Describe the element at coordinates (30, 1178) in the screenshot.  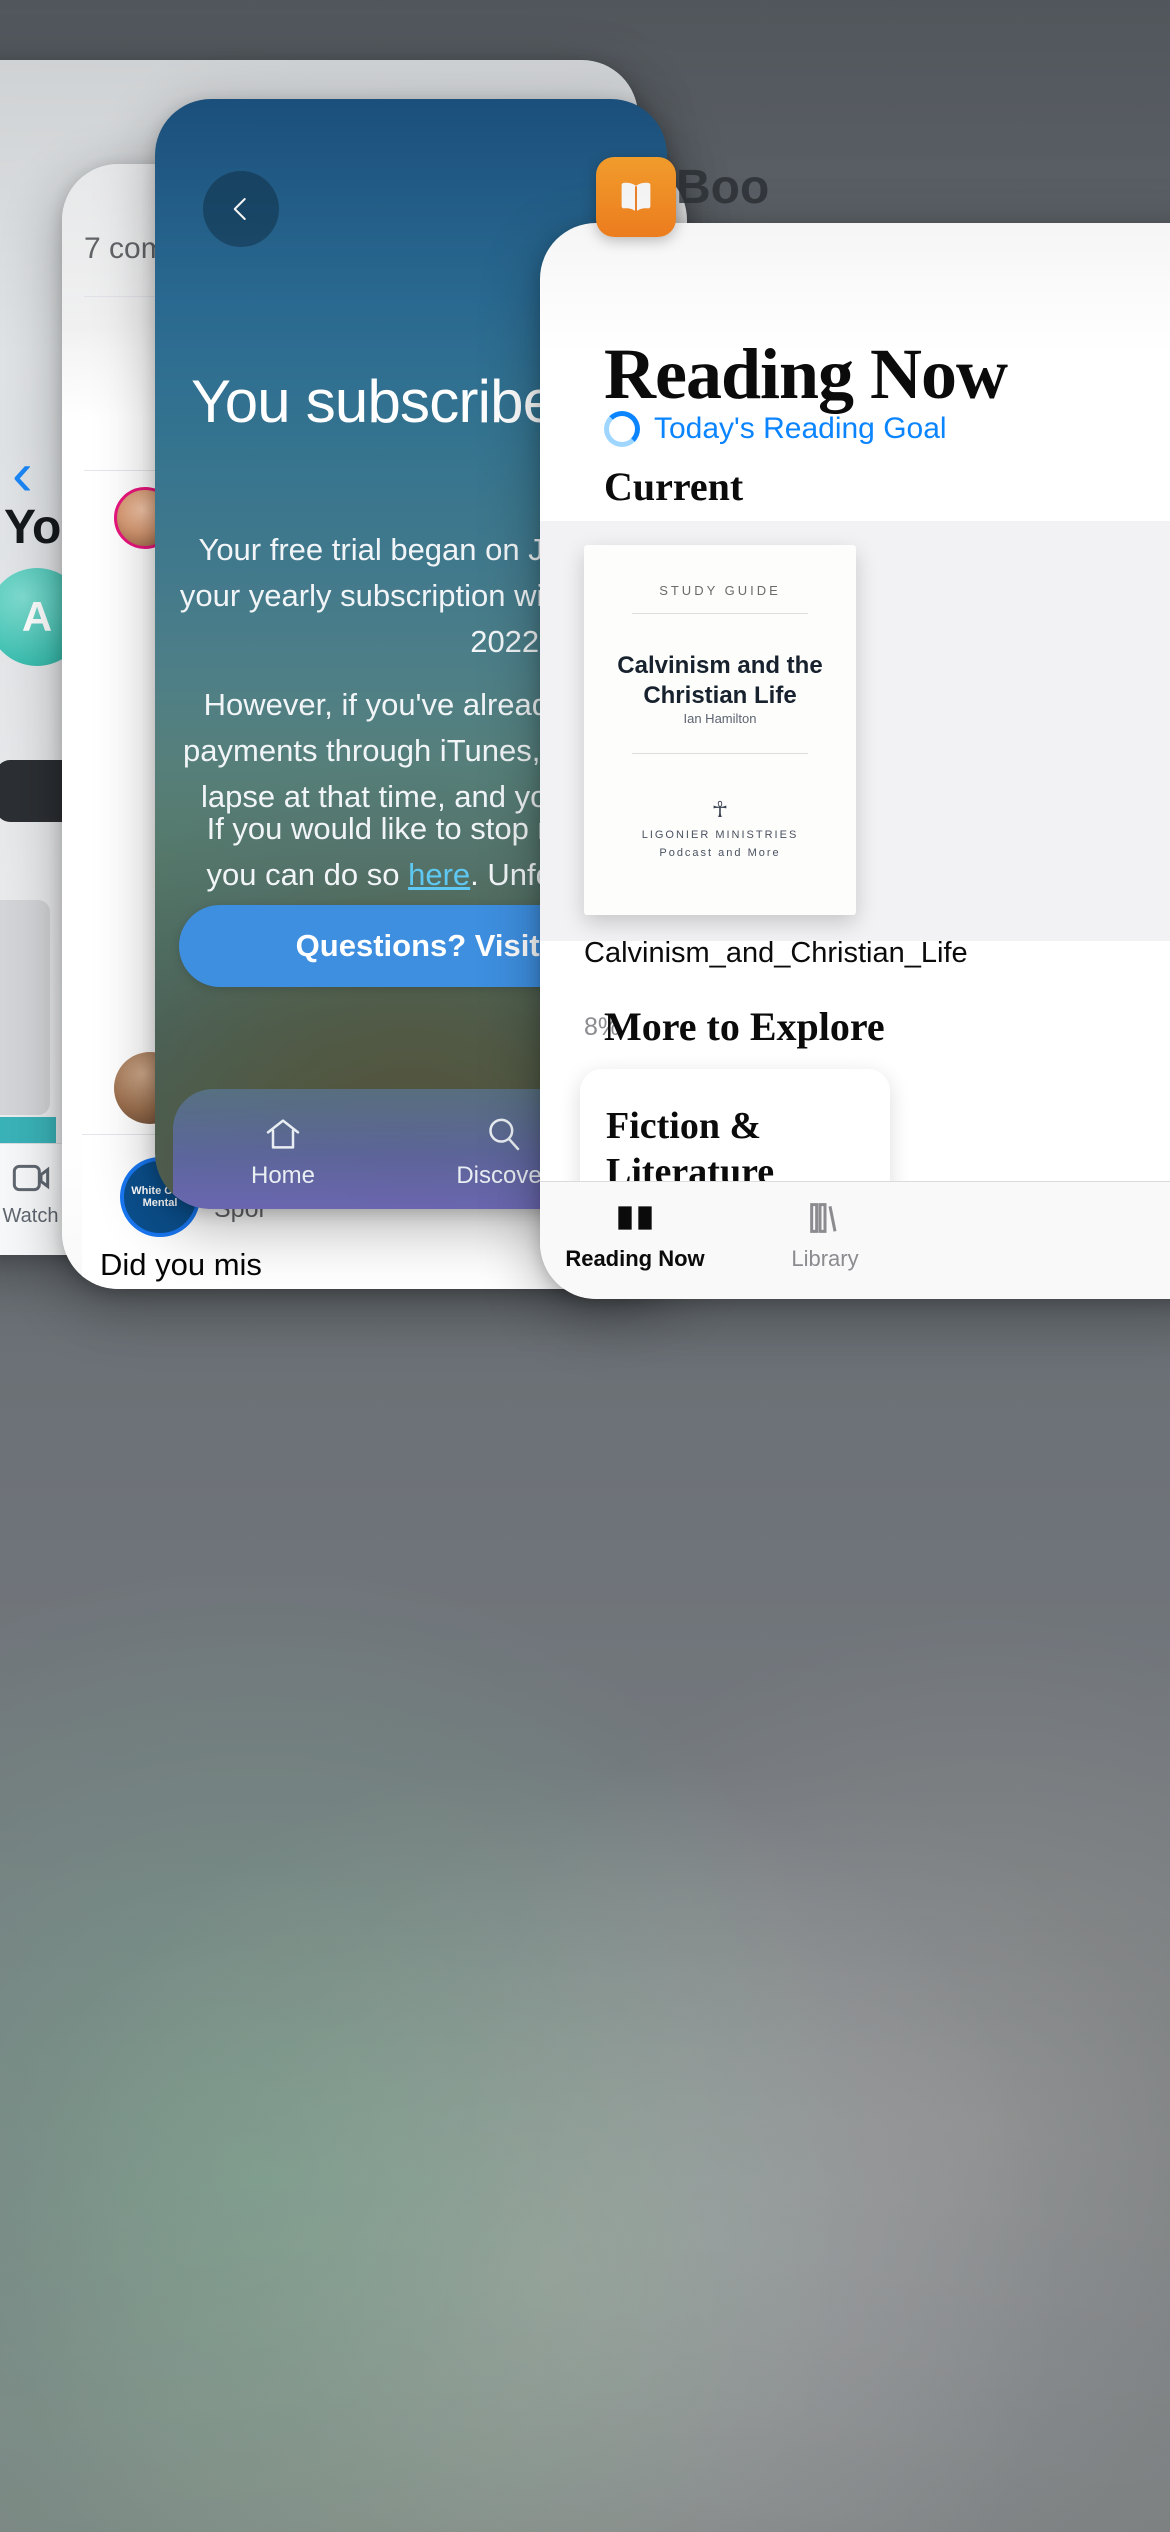
I see `video-icon` at that location.